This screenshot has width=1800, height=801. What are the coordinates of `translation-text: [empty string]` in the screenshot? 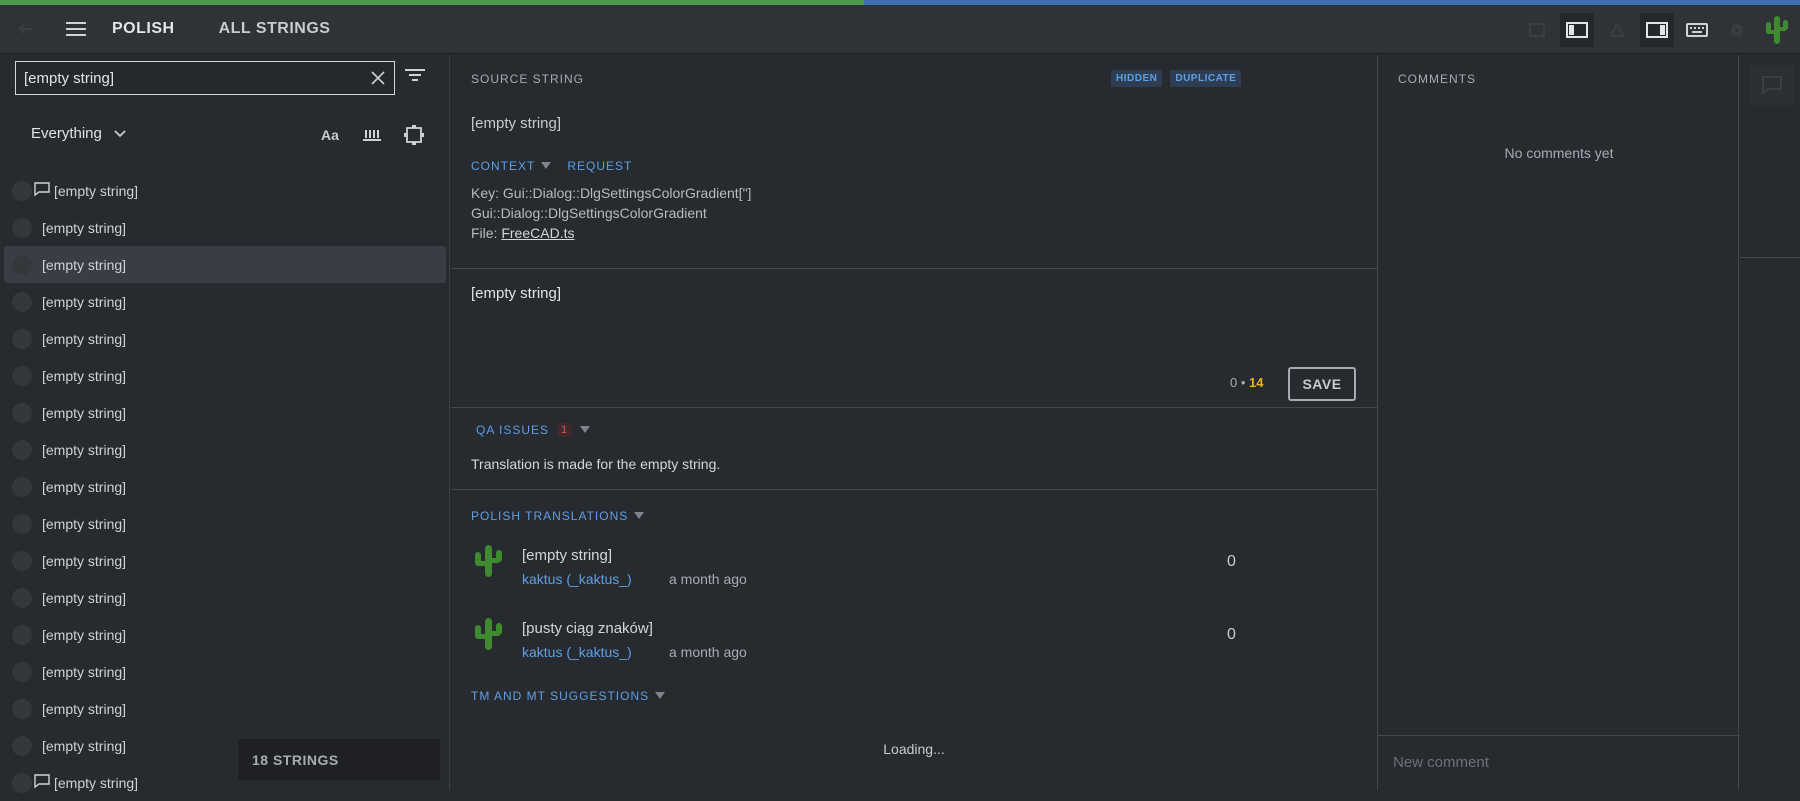 It's located at (567, 555).